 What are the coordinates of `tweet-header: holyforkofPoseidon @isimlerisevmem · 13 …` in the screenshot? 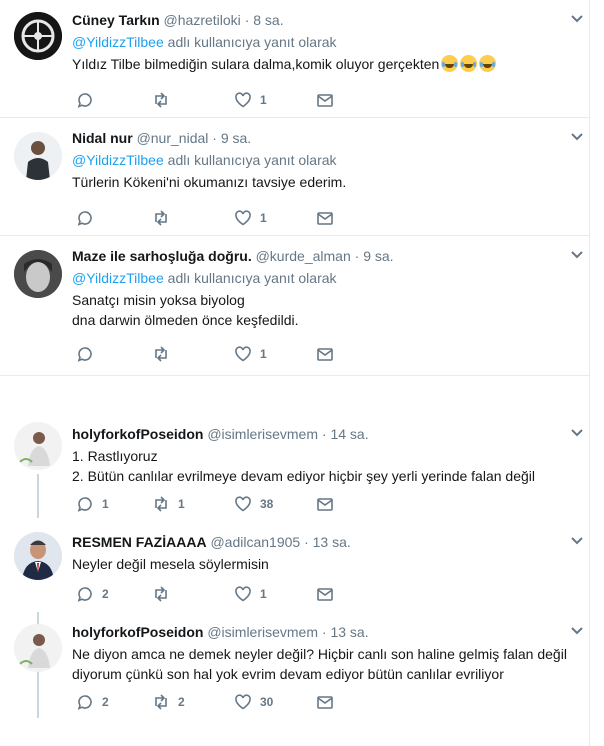 It's located at (325, 632).